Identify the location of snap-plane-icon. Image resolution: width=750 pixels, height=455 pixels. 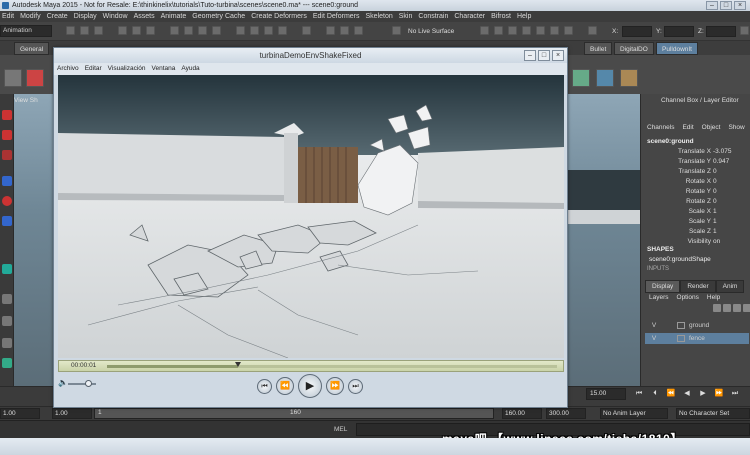
(216, 30).